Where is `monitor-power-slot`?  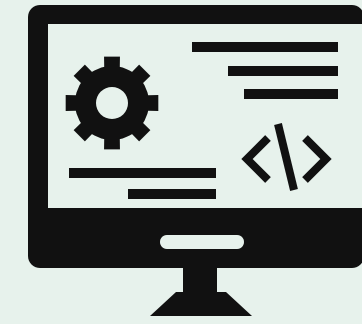 monitor-power-slot is located at coordinates (202, 242).